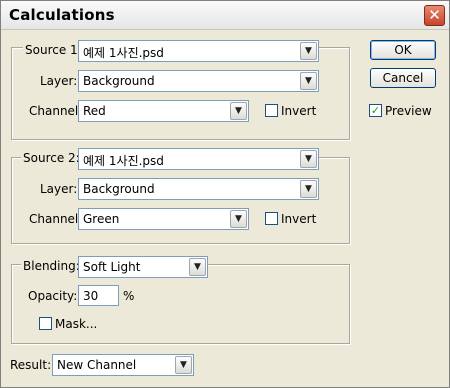 The image size is (450, 388). Describe the element at coordinates (51, 158) in the screenshot. I see `source2-label: Source 2:` at that location.